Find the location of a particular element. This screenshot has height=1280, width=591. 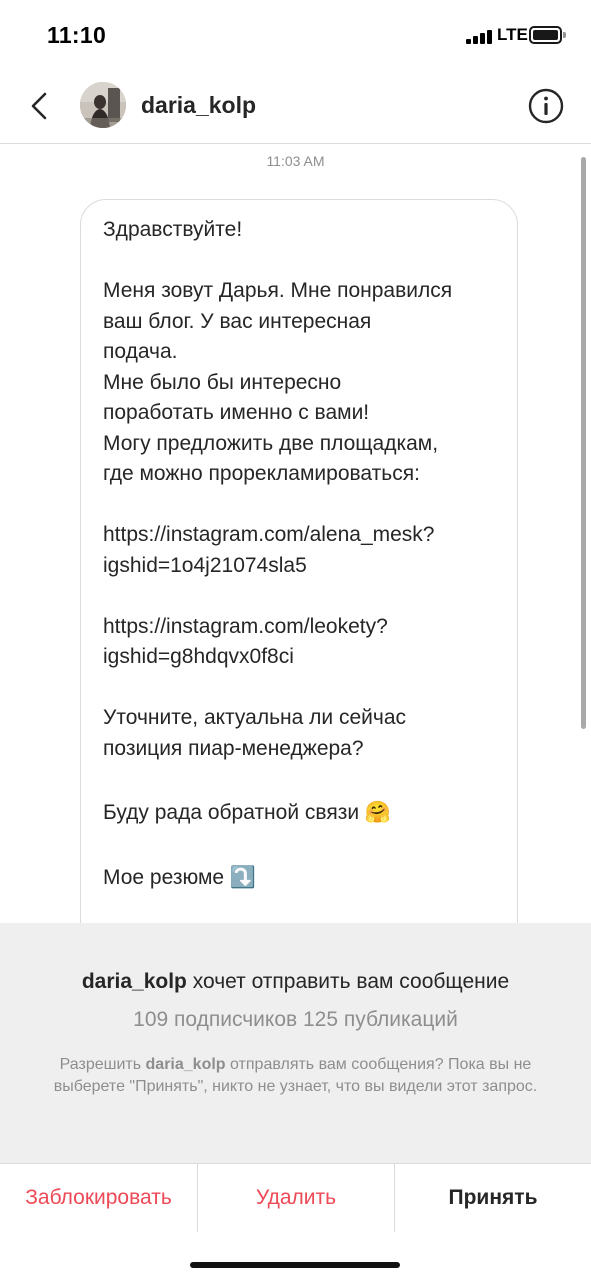

avatar is located at coordinates (103, 105).